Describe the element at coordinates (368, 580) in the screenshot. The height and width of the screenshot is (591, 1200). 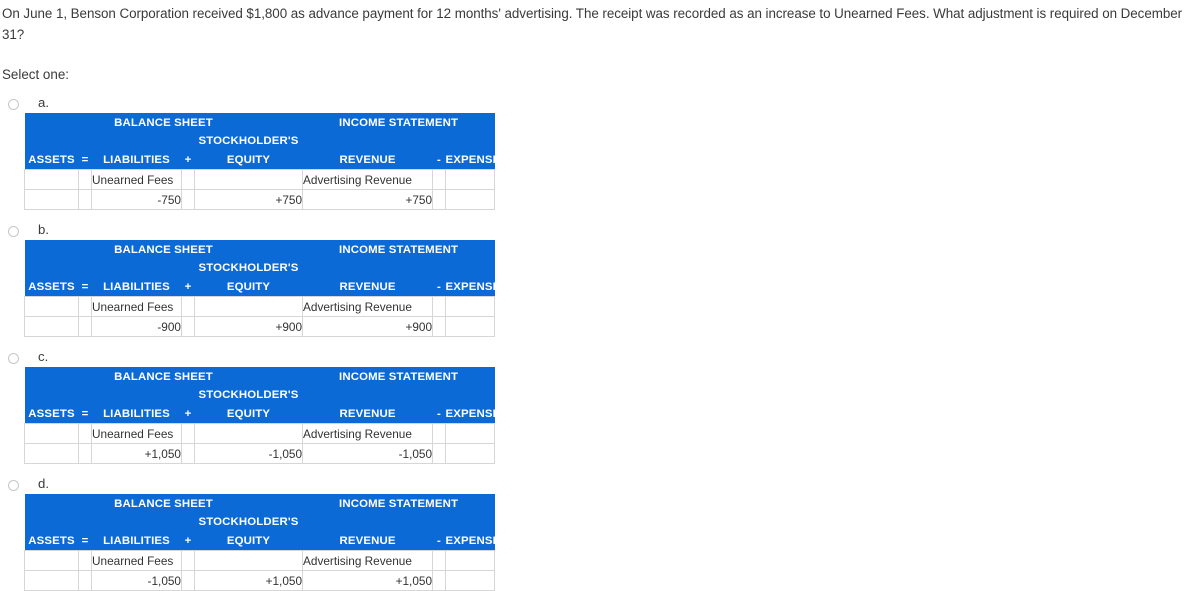
I see `cell-revenue-amount: +1,050` at that location.